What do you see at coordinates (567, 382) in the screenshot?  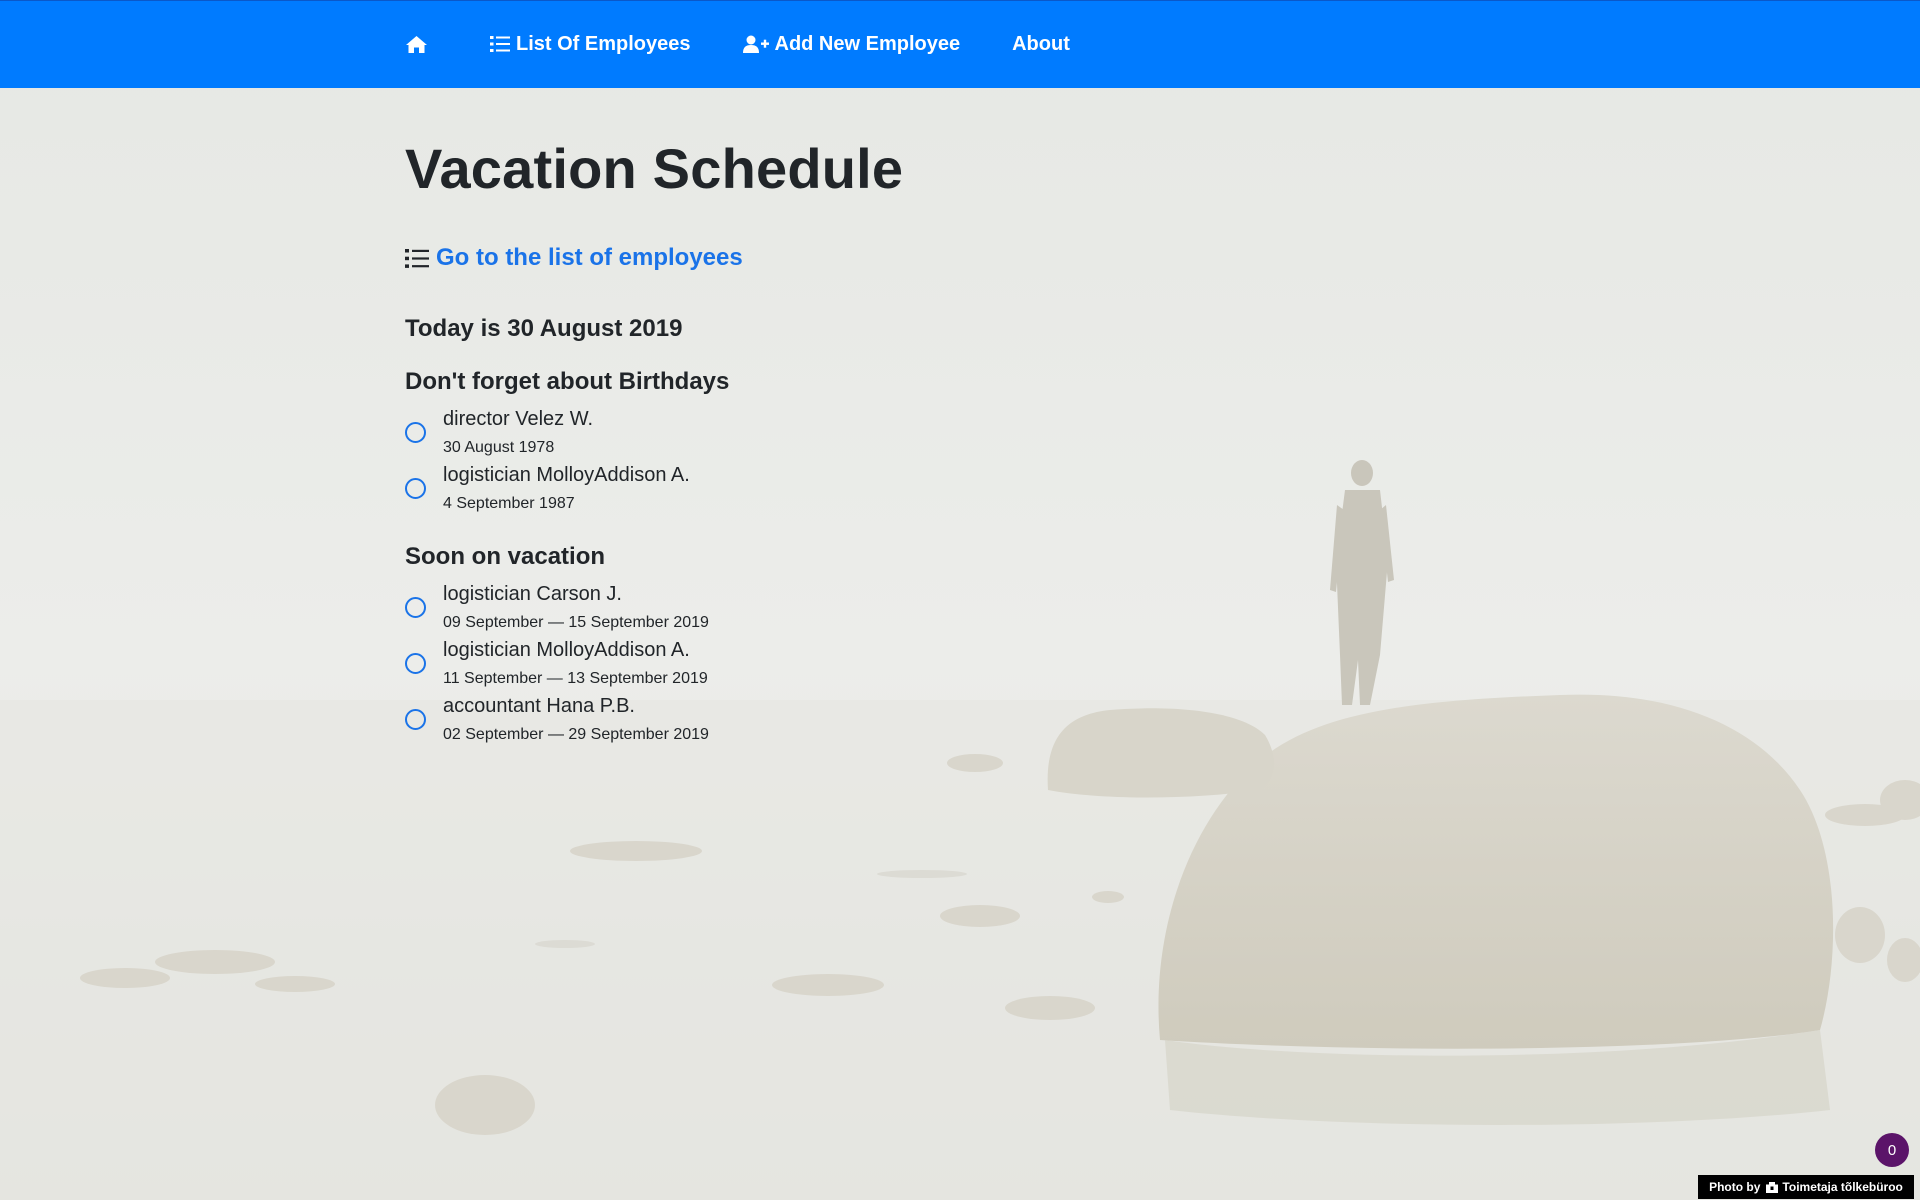 I see `birthdays-heading: Don't forget about Birthdays` at bounding box center [567, 382].